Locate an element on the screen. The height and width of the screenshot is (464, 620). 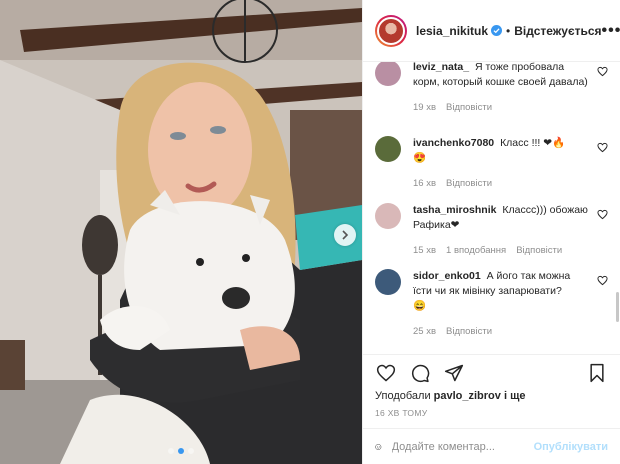
likes-prefix: Уподобали is located at coordinates (403, 396).